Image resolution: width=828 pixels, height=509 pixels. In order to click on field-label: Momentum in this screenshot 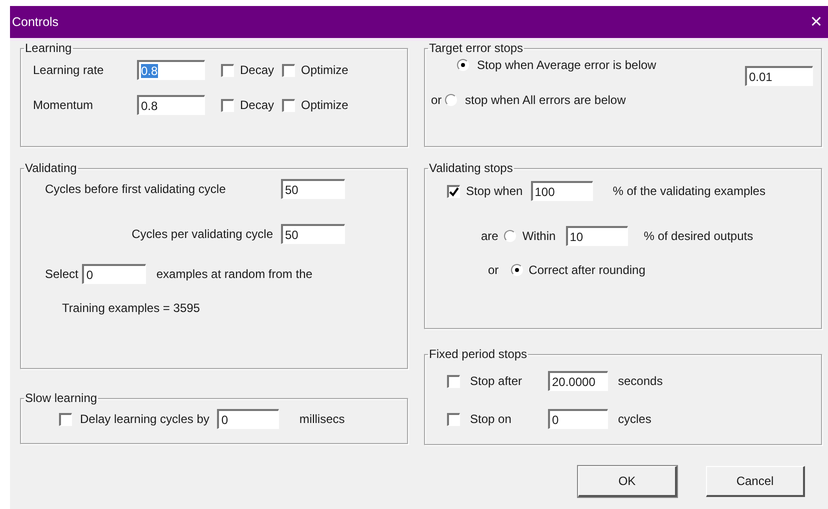, I will do `click(63, 105)`.